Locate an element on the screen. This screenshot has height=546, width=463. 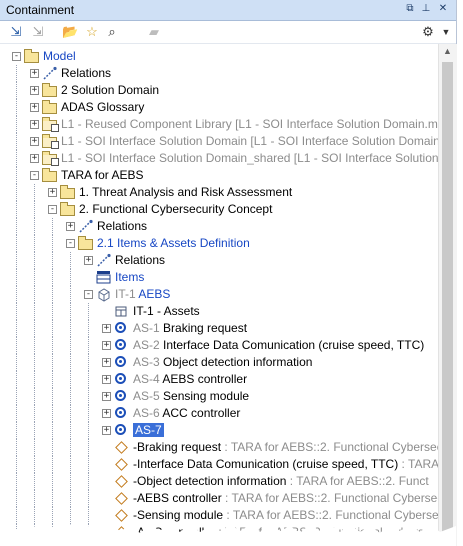
tree-row: + AS-4 AEBS controller is located at coordinates (219, 379).